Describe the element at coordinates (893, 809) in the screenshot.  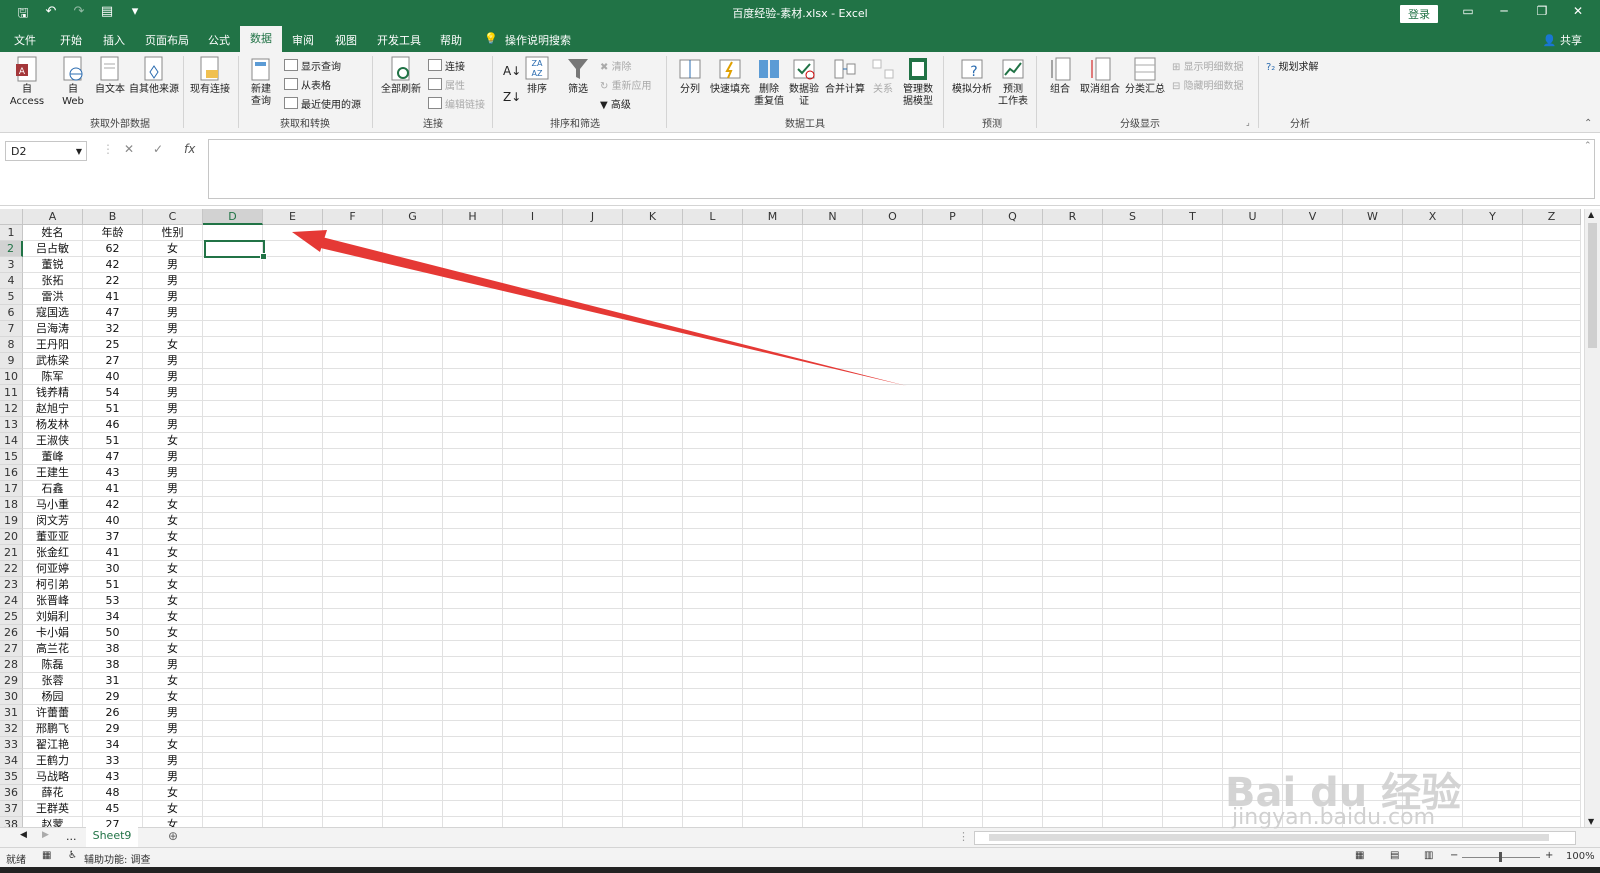
I see `cell-o37` at that location.